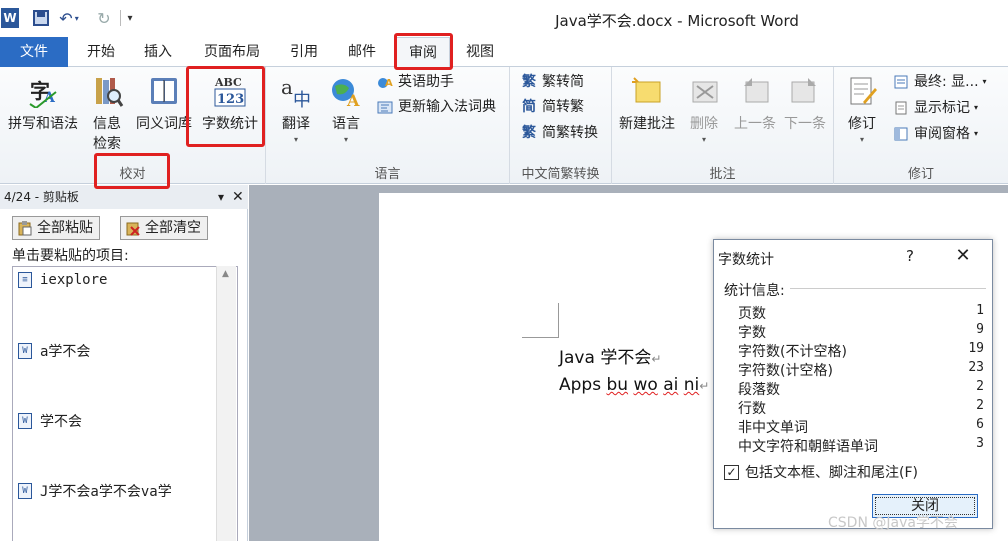 The image size is (1008, 541). Describe the element at coordinates (752, 333) in the screenshot. I see `stat-label: 字数` at that location.